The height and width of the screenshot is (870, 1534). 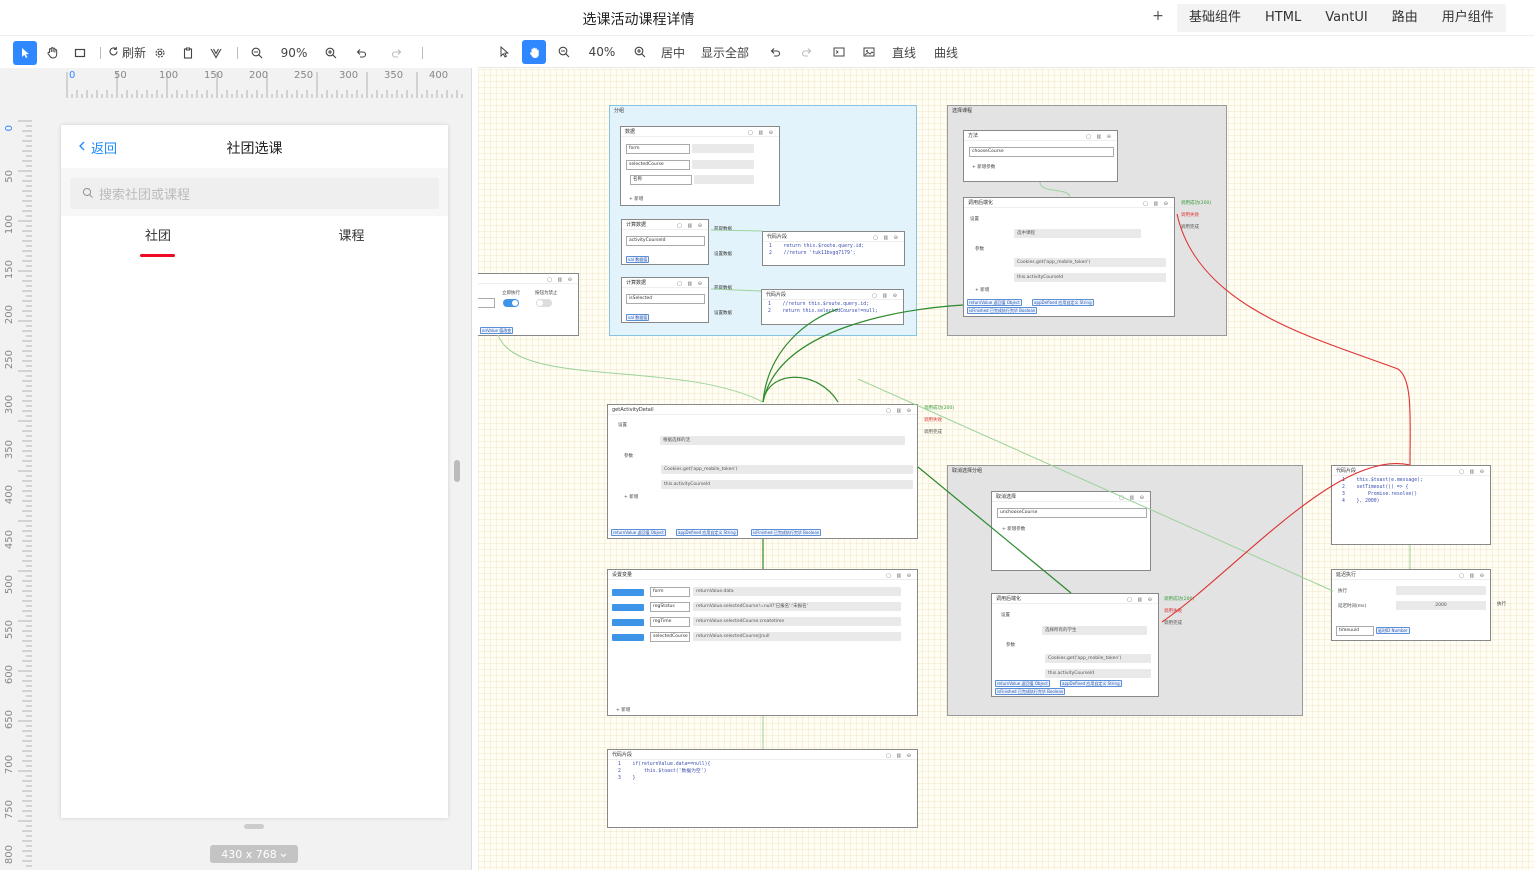 I want to click on component-tabs: 基础组件 HTML VantUI 路由 用户组件, so click(x=1341, y=18).